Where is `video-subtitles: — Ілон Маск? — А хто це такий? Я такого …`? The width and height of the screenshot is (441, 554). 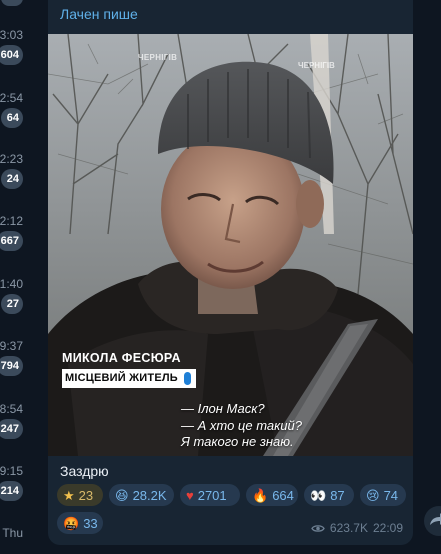
video-subtitles: — Ілон Маск? — А хто це такий? Я такого … is located at coordinates (241, 426).